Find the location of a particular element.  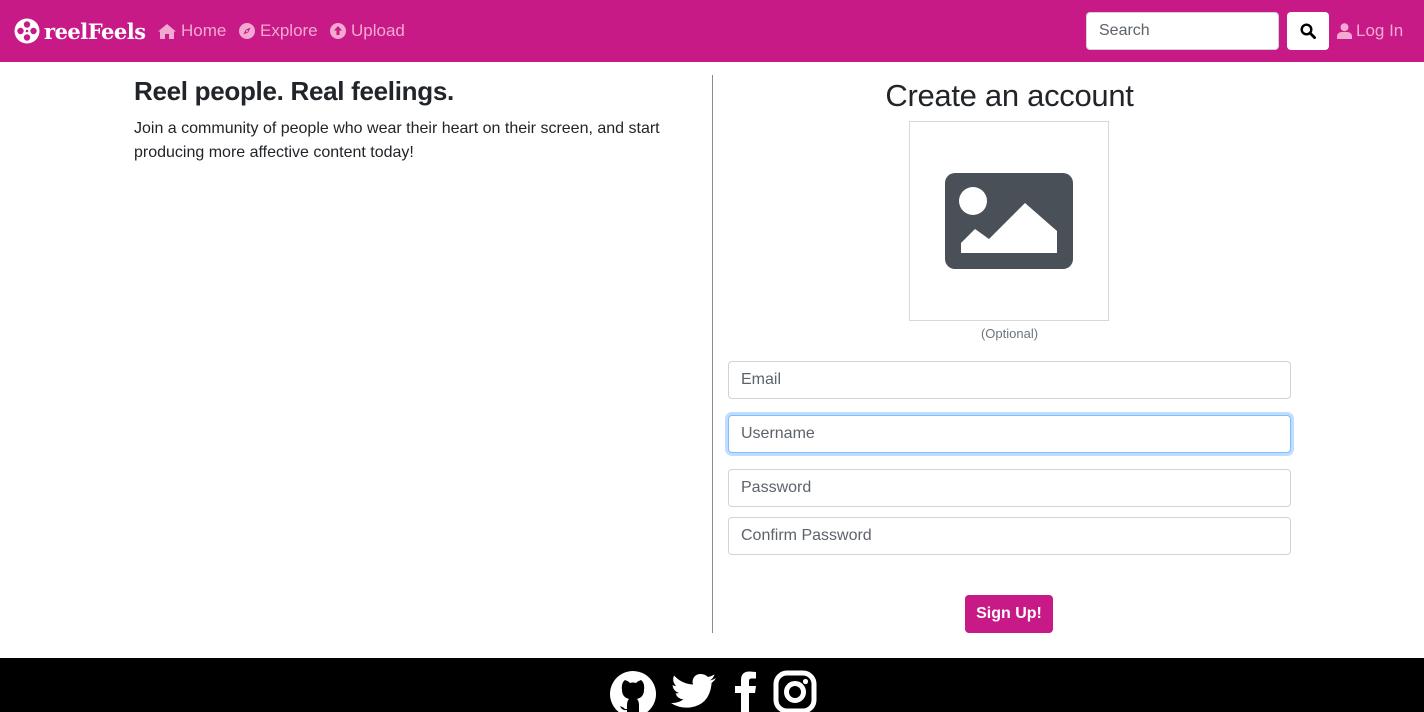

twitter-icon is located at coordinates (693, 690).